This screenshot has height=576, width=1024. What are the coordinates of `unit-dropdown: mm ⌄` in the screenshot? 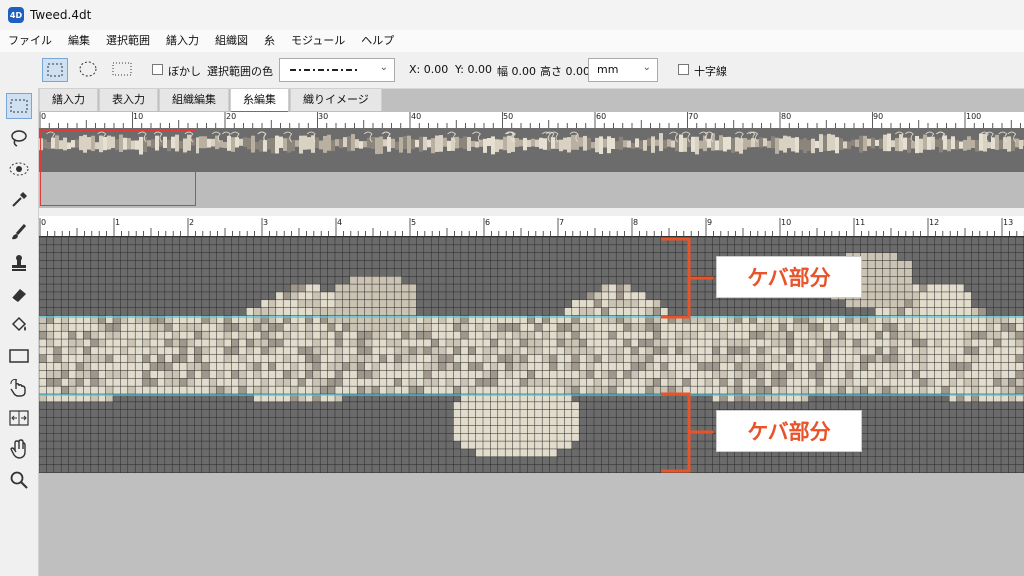 It's located at (623, 70).